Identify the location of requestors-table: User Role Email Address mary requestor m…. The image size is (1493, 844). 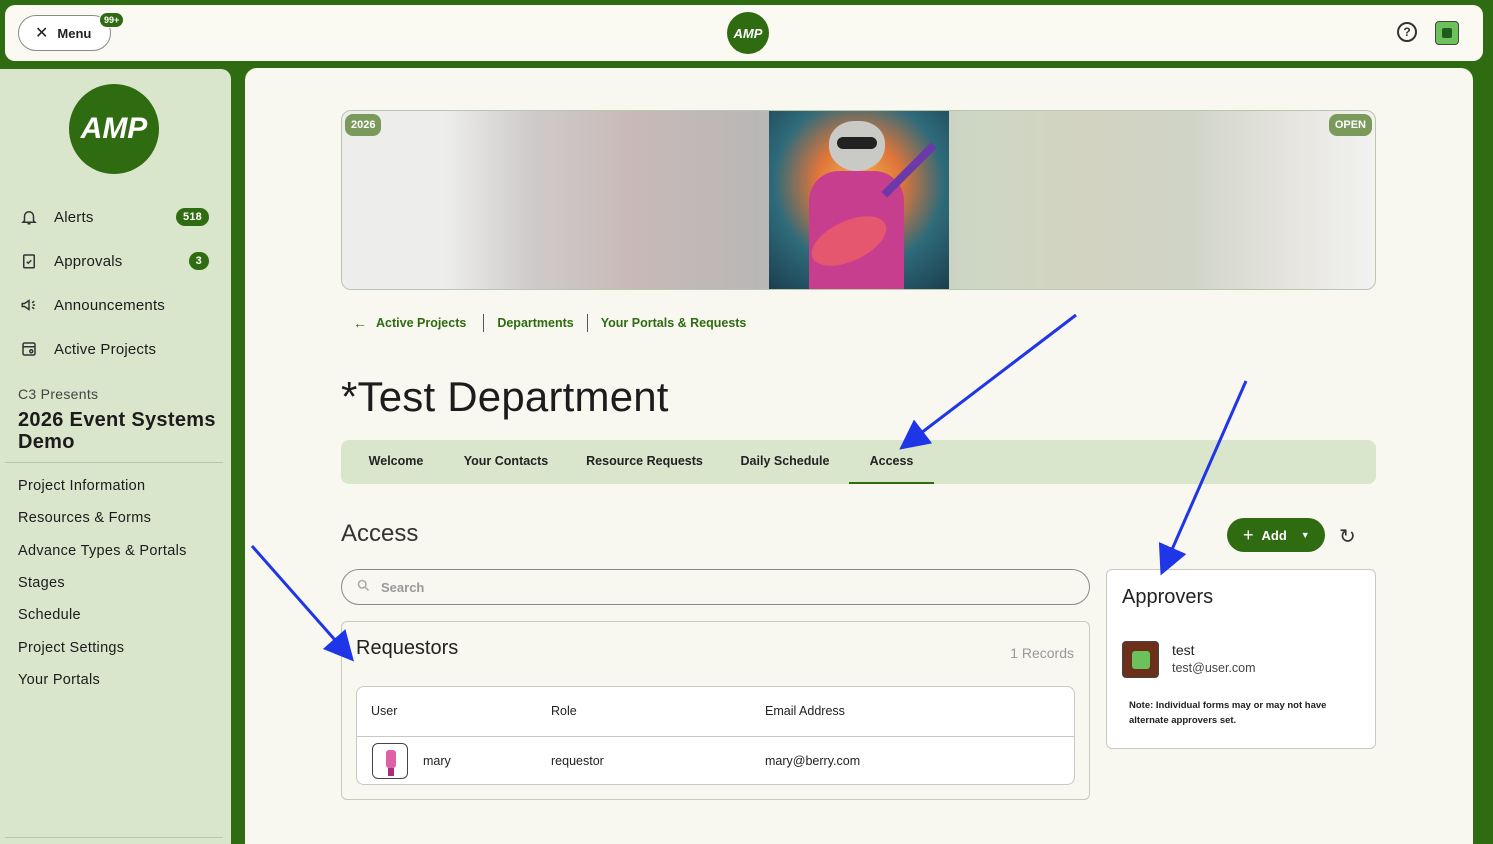
(715, 735).